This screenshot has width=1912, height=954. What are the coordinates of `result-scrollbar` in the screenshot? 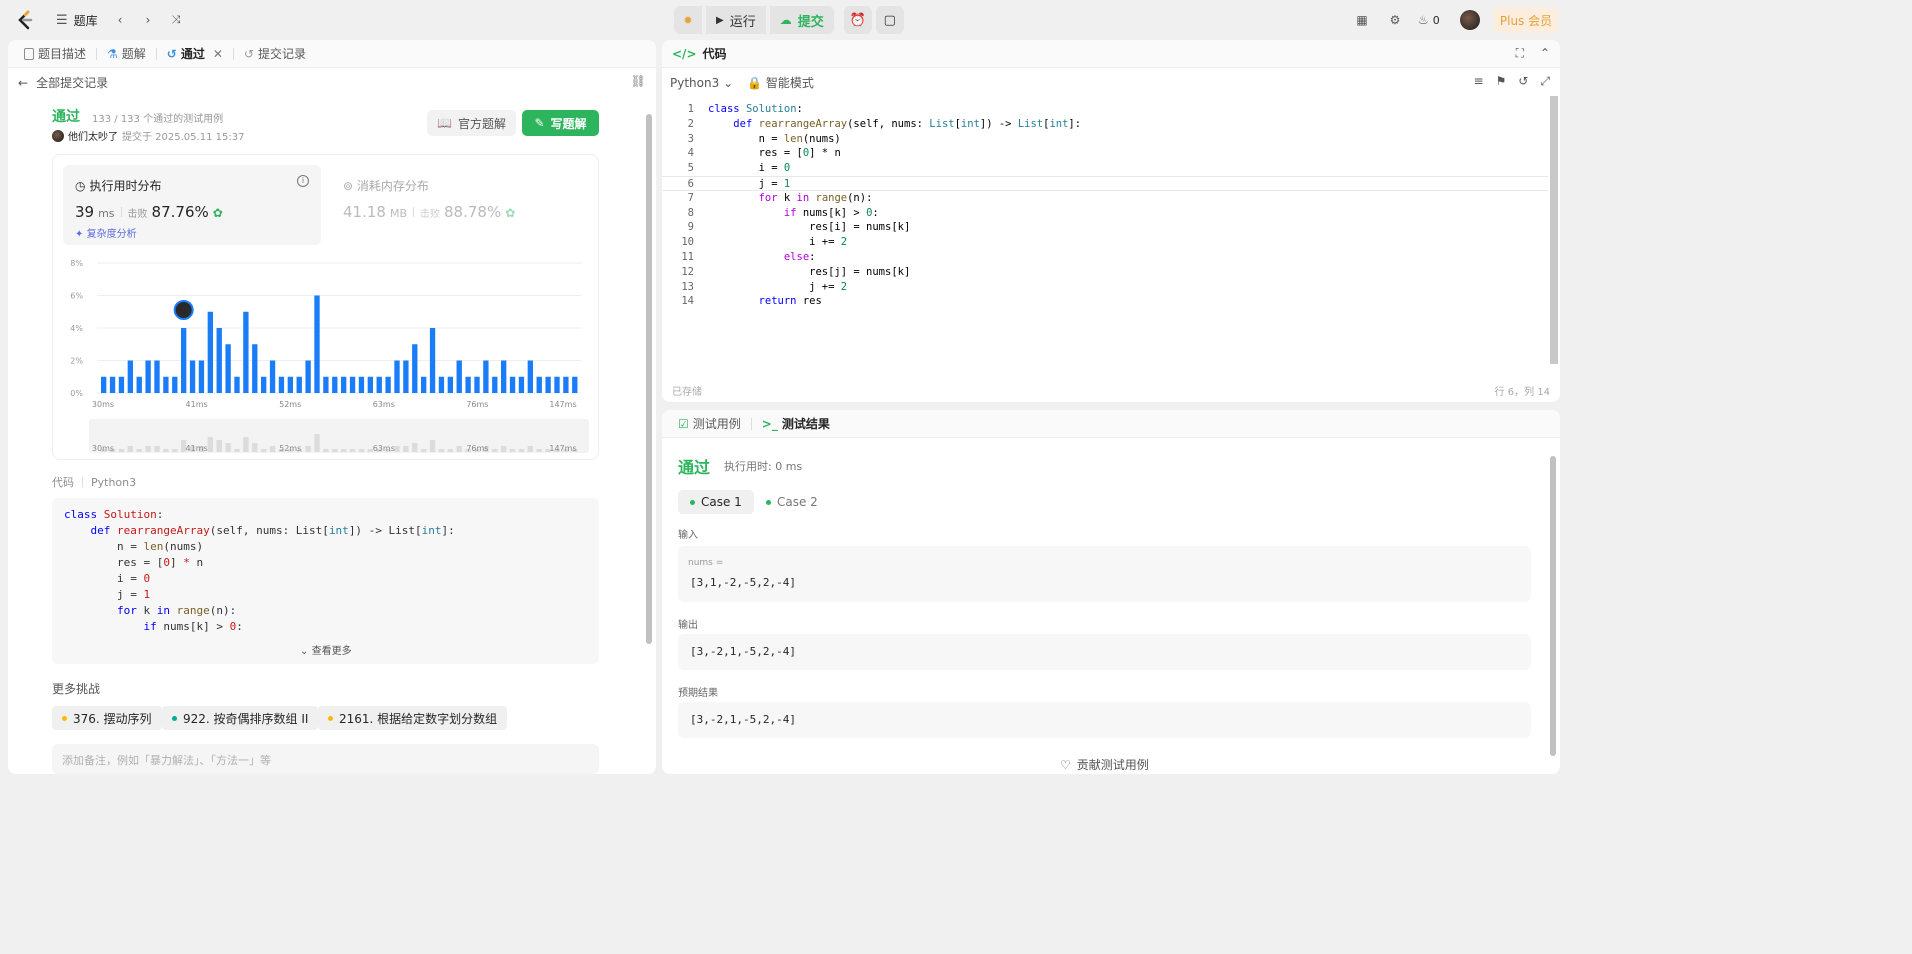 It's located at (1553, 609).